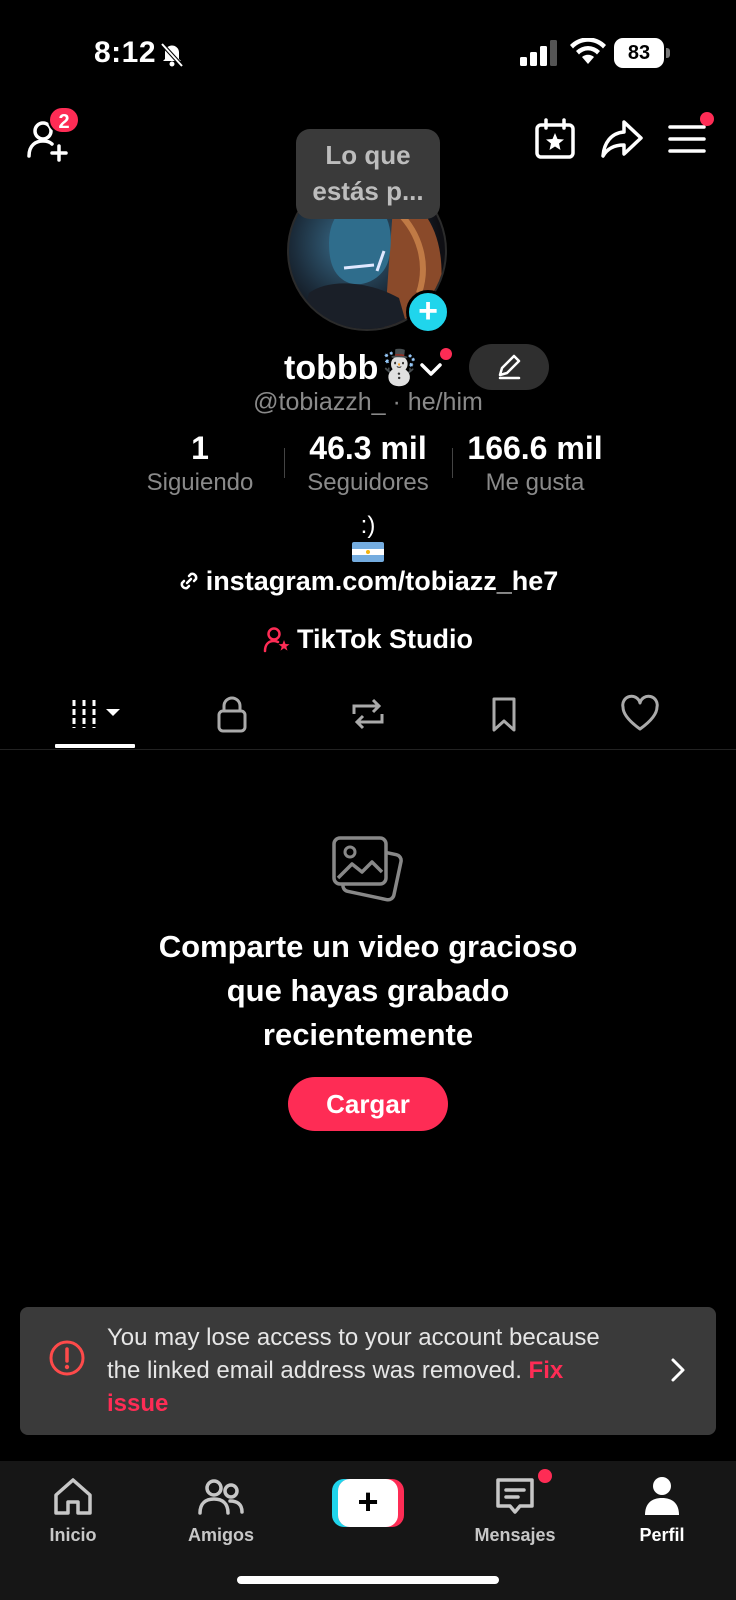 The height and width of the screenshot is (1600, 736). What do you see at coordinates (367, 869) in the screenshot?
I see `photo-icon` at bounding box center [367, 869].